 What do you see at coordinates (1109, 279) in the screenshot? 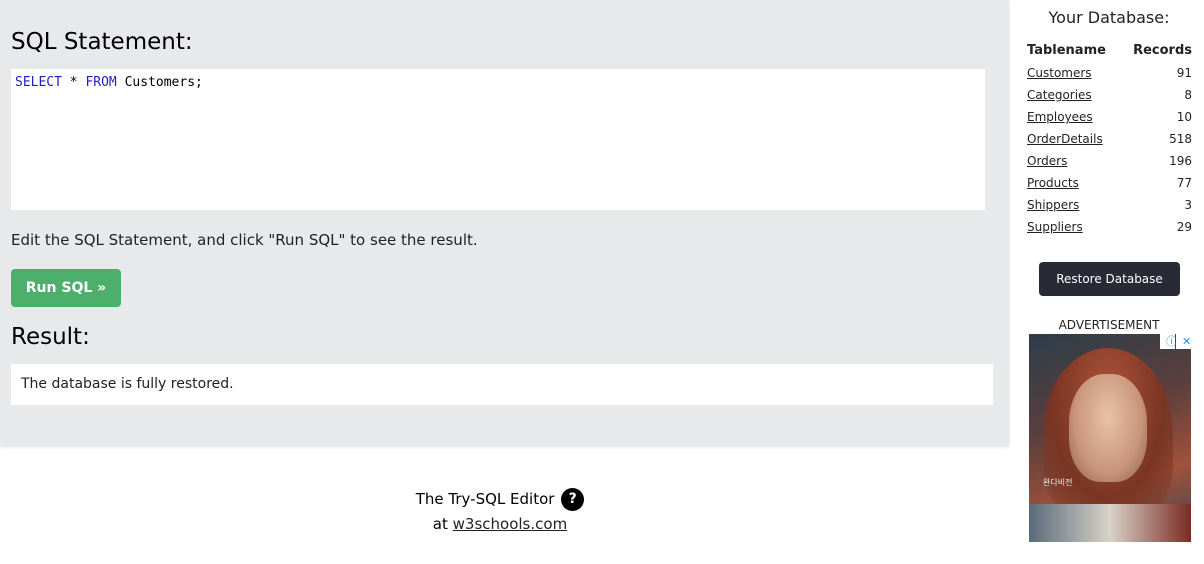
I see `restore-database-button: Restore Database` at bounding box center [1109, 279].